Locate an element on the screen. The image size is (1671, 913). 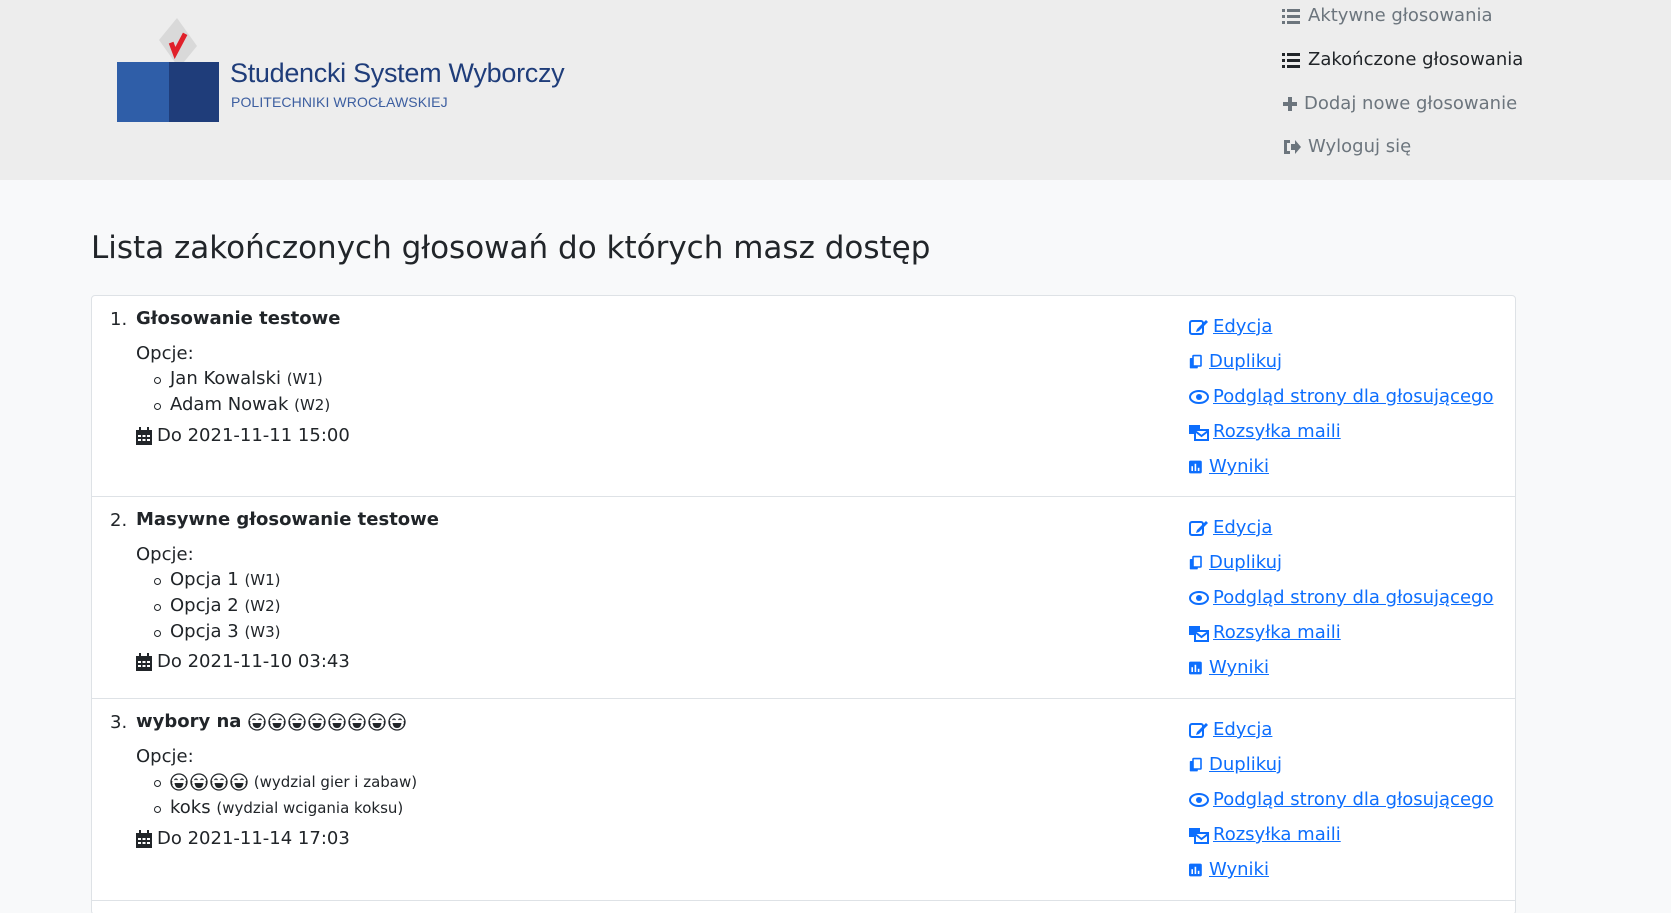
deadline: Do 2021-11-10 03:43 is located at coordinates (243, 661).